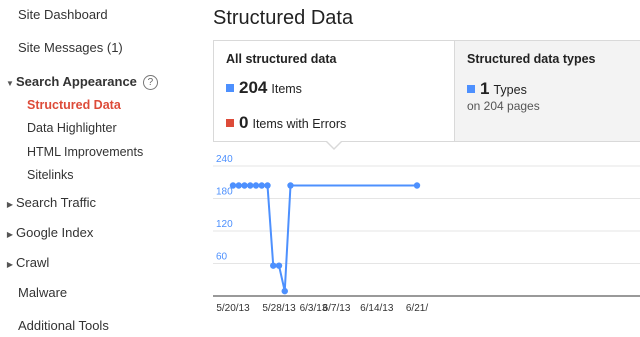  What do you see at coordinates (76, 81) in the screenshot?
I see `sidebar-item-label: Search Appearance` at bounding box center [76, 81].